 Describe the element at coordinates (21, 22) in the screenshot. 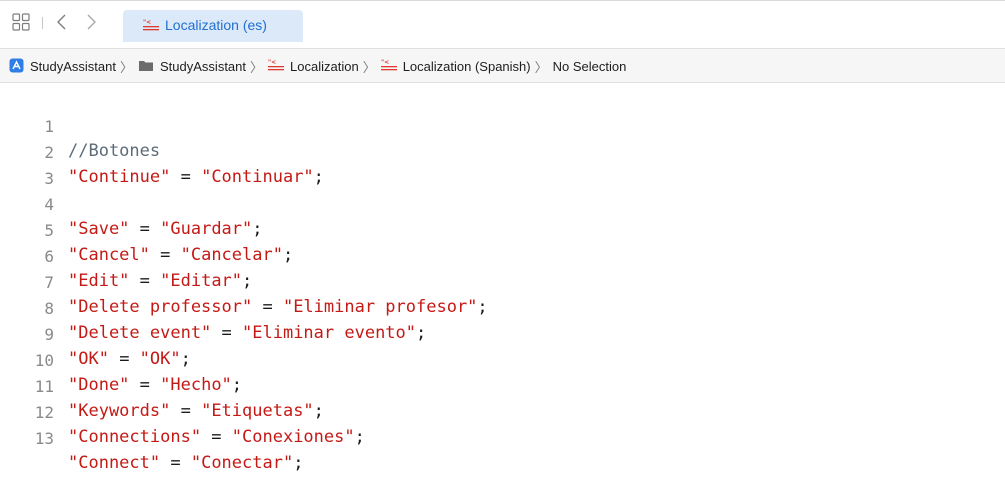

I see `related-items-grid-icon` at that location.